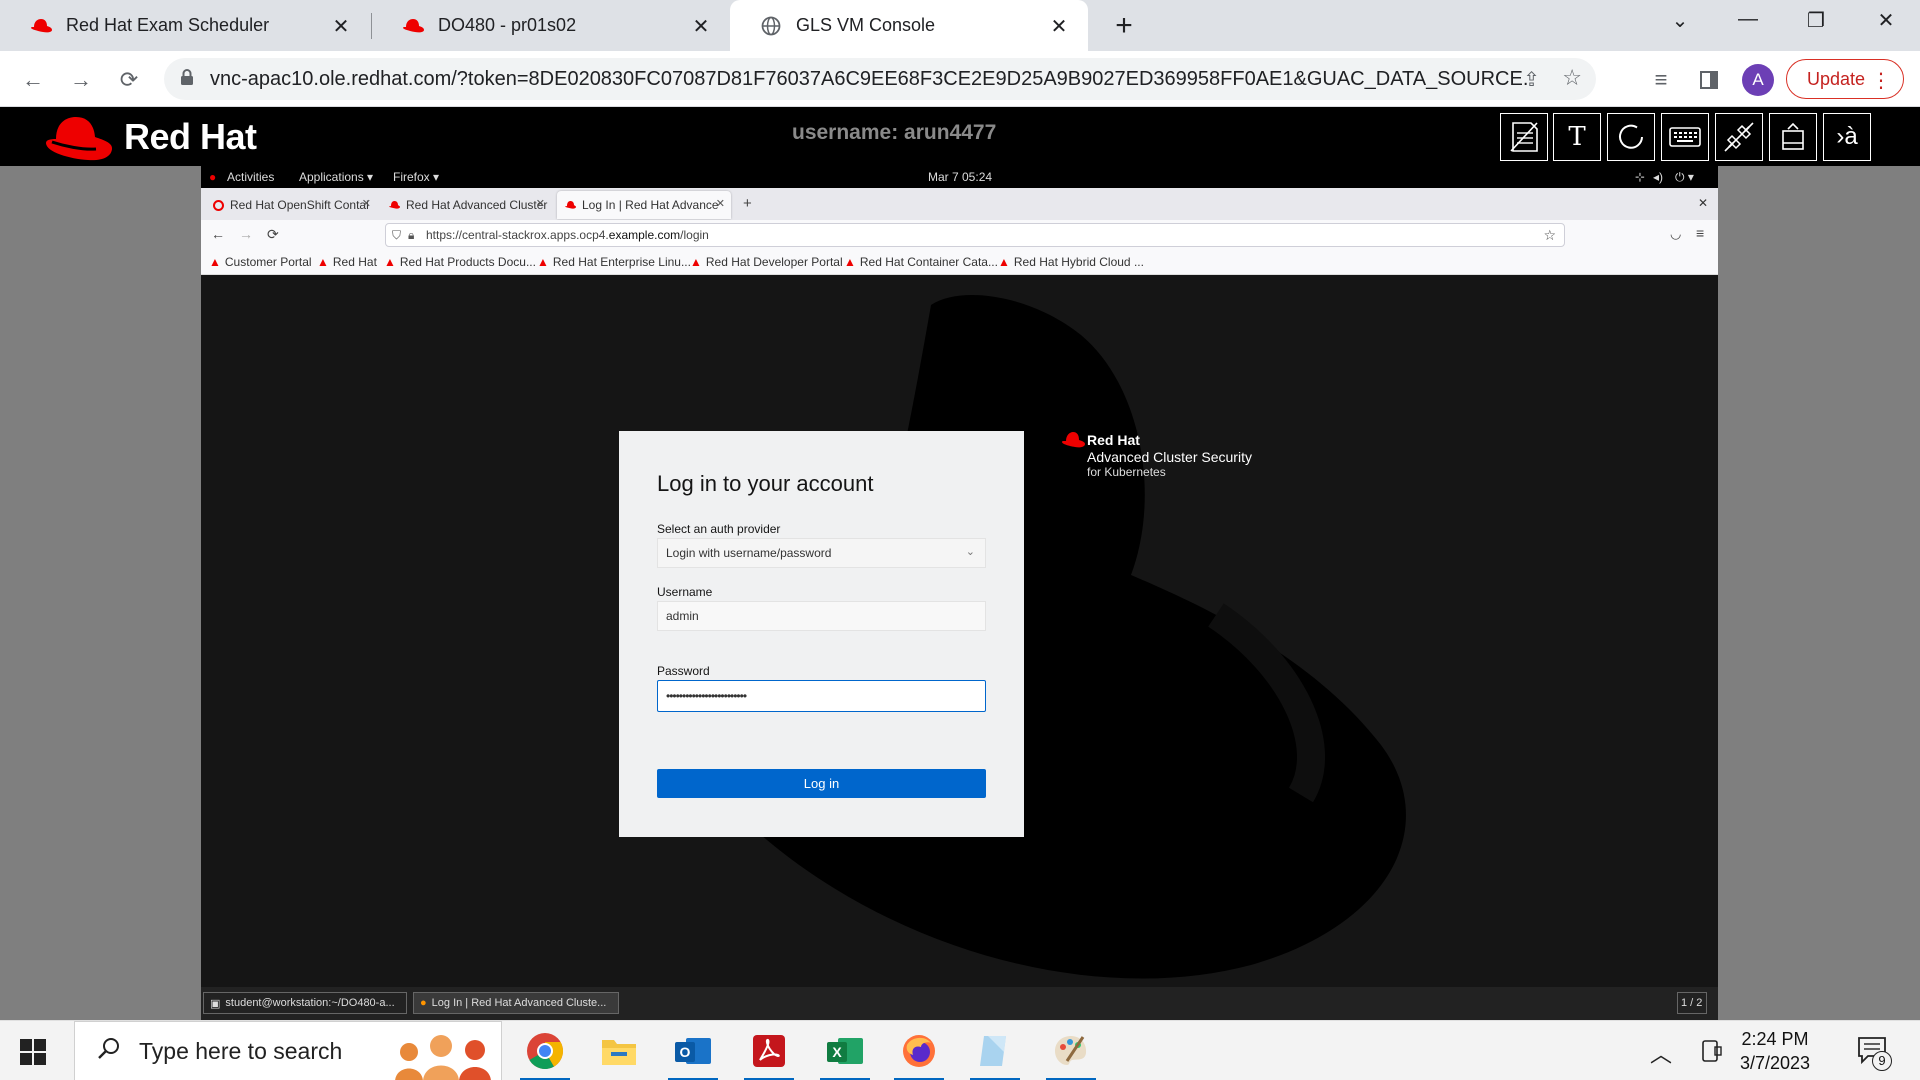 Image resolution: width=1920 pixels, height=1080 pixels. I want to click on back-arrow-icon: ←, so click(33, 80).